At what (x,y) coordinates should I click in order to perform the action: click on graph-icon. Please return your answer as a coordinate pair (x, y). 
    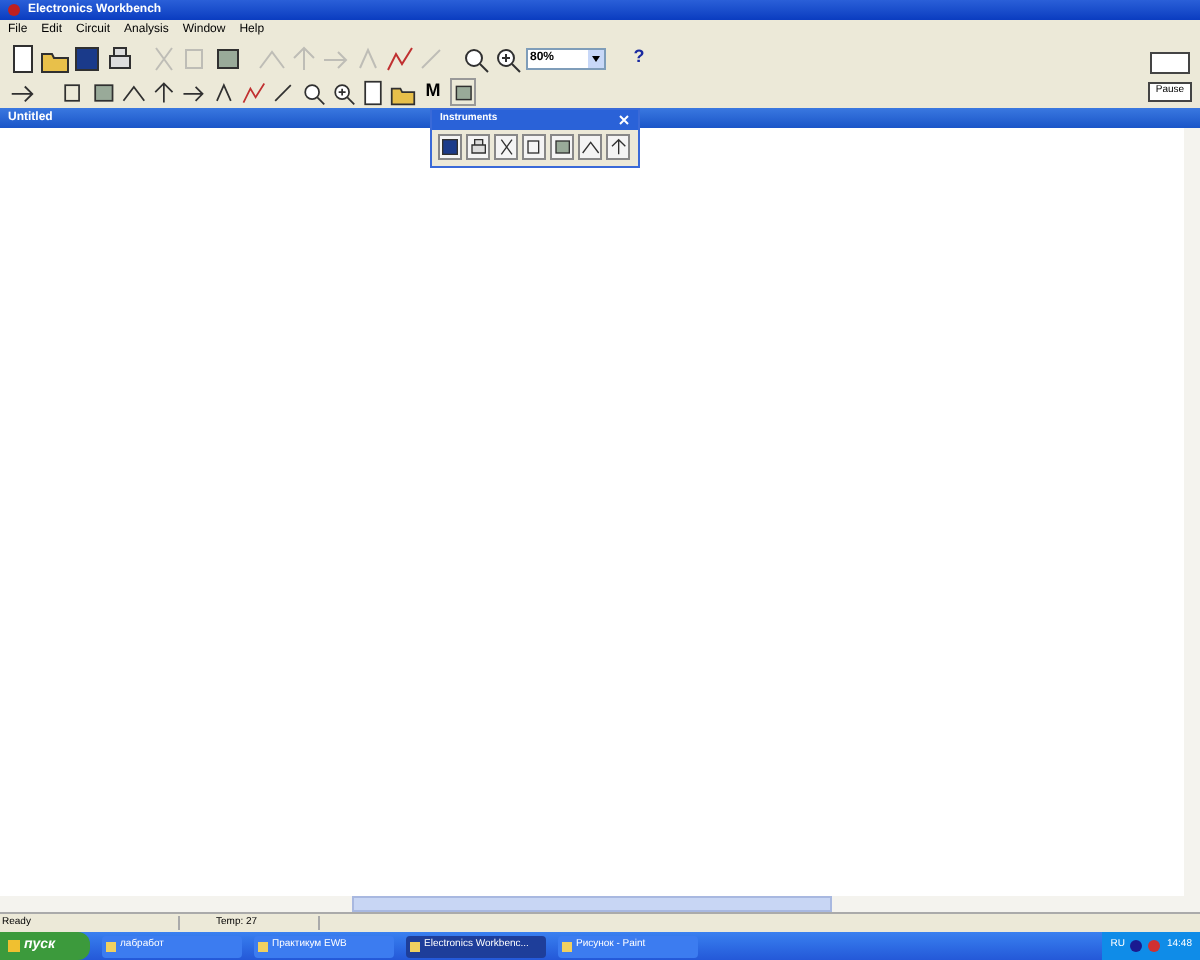
    Looking at the image, I should click on (399, 58).